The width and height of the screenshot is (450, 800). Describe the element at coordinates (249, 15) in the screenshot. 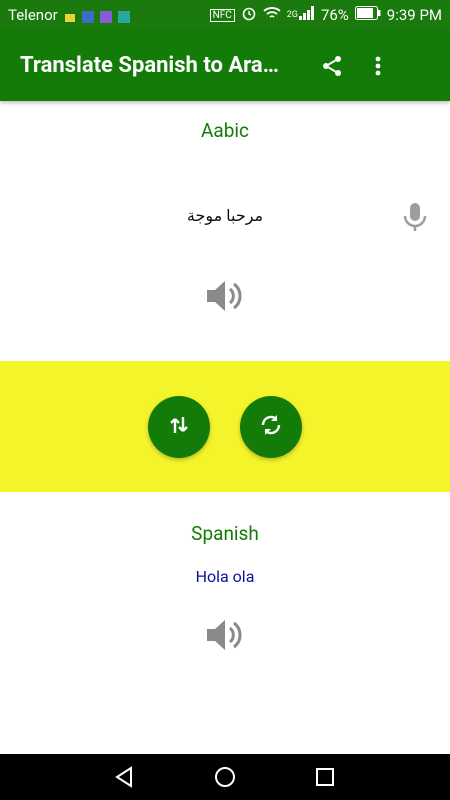

I see `alarm-icon` at that location.